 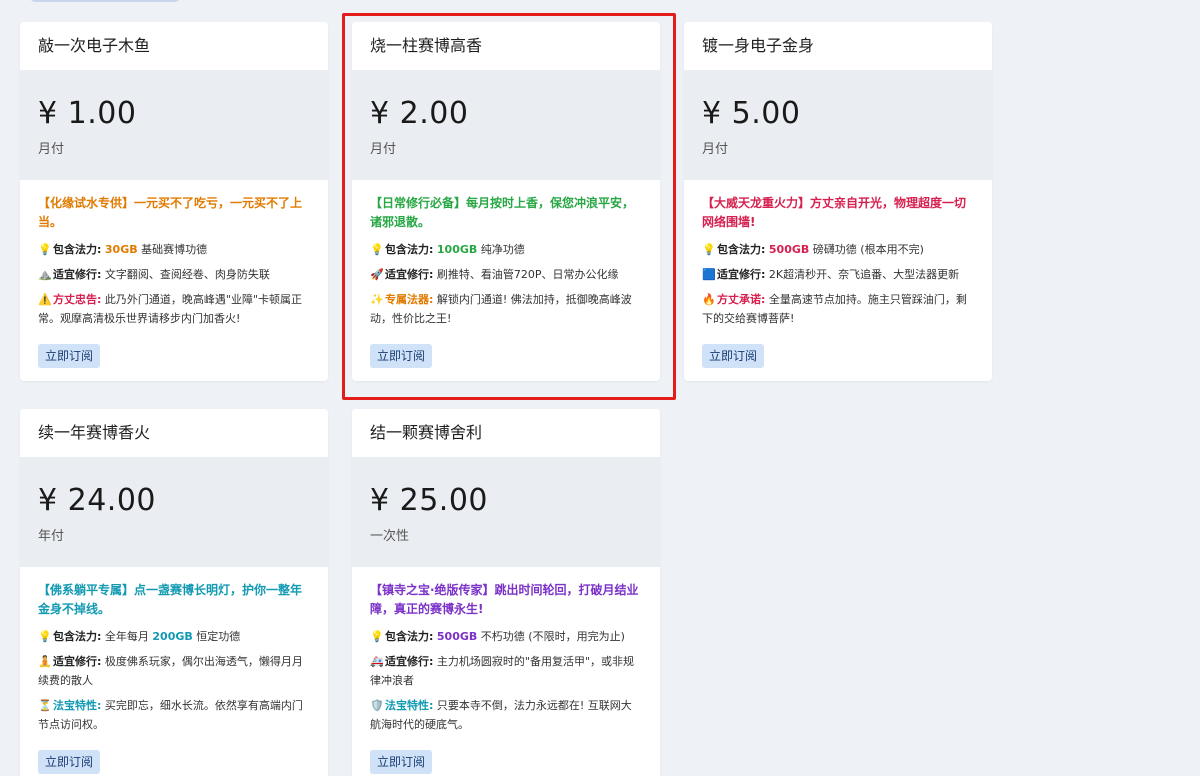 I want to click on plan-title: 敲一次电子木鱼, so click(x=174, y=46).